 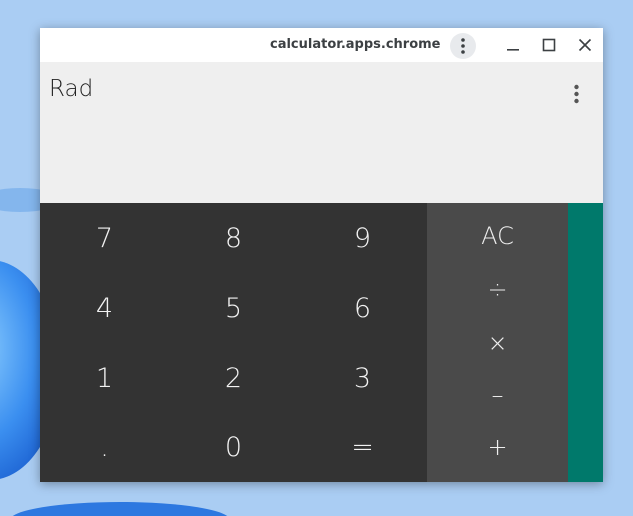 I want to click on maximize-icon, so click(x=549, y=45).